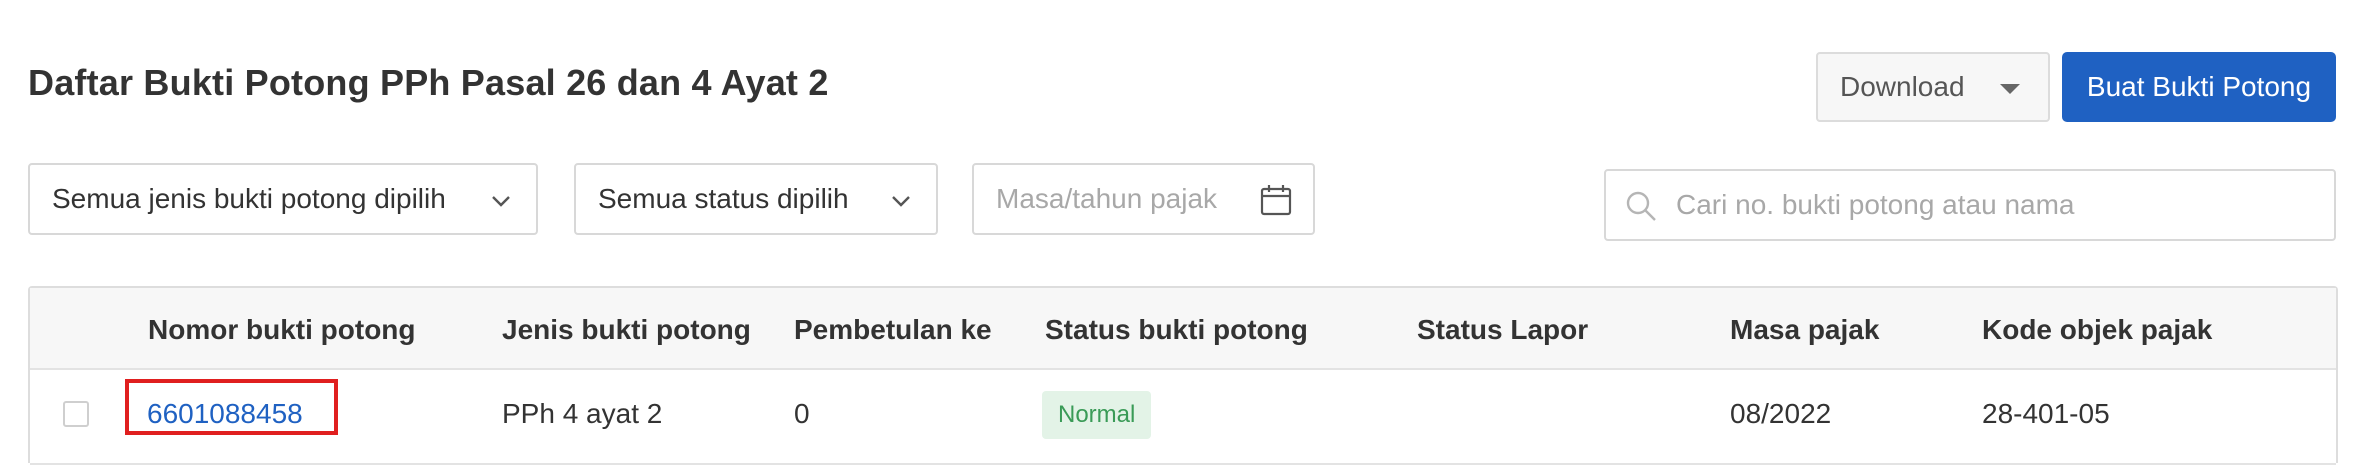 The height and width of the screenshot is (465, 2366). I want to click on column-header-masa: Masa pajak, so click(1804, 330).